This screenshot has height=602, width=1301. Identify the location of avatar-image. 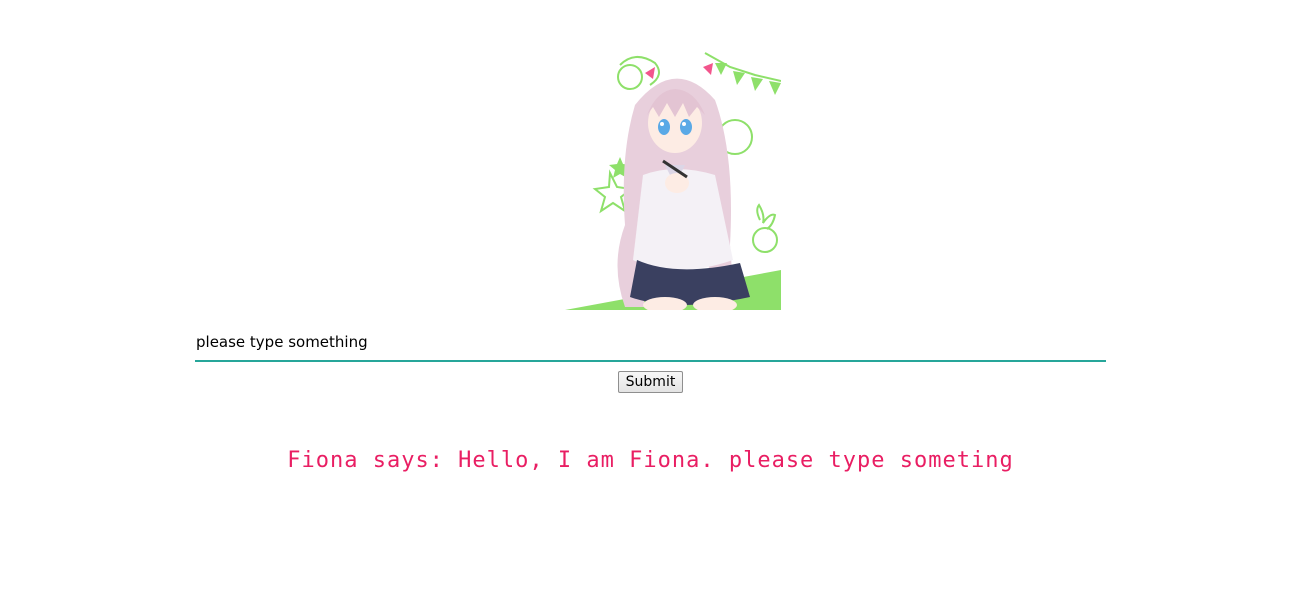
(673, 177).